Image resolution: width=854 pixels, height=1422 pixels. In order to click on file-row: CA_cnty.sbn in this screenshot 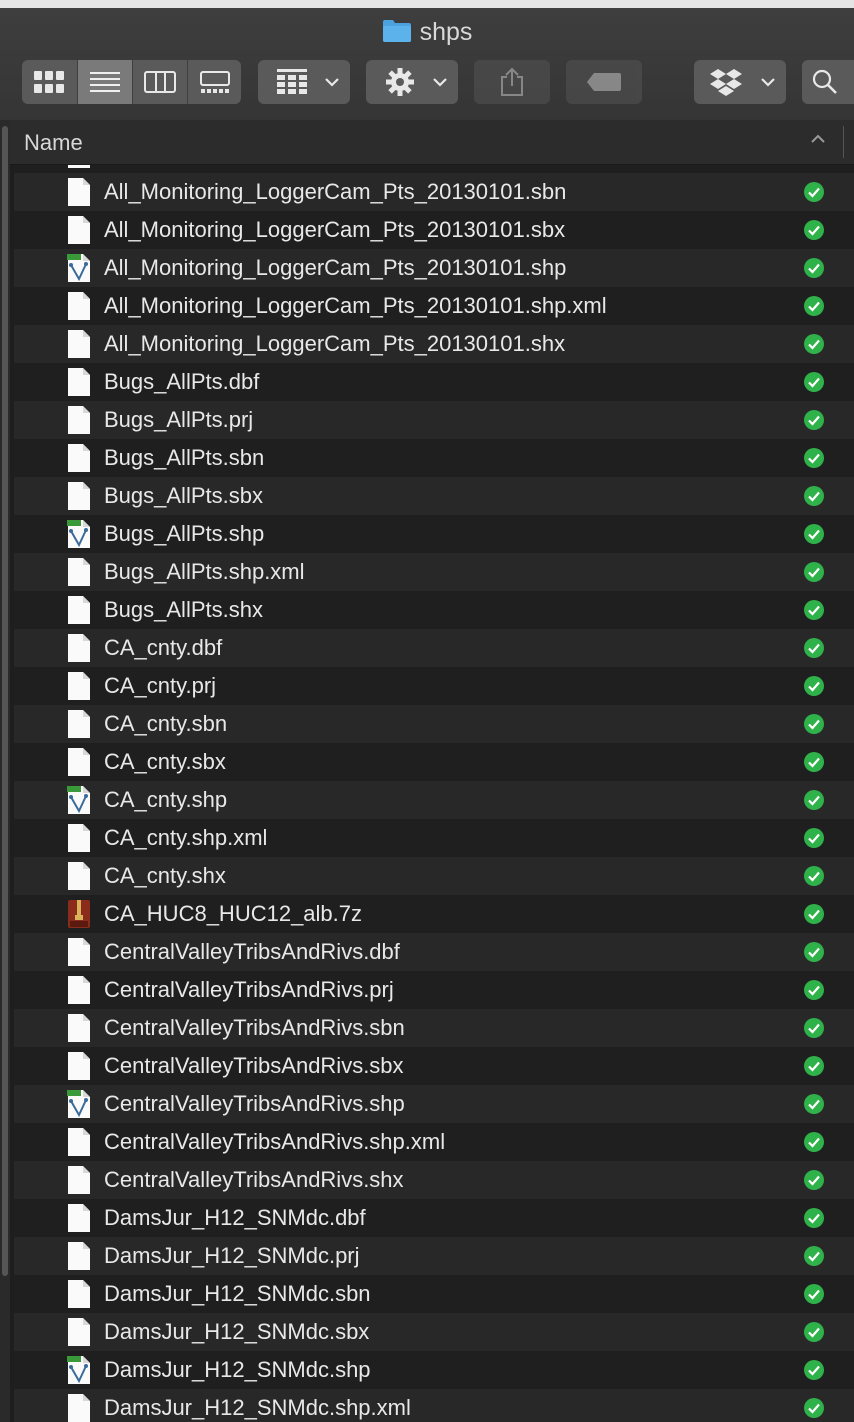, I will do `click(434, 724)`.